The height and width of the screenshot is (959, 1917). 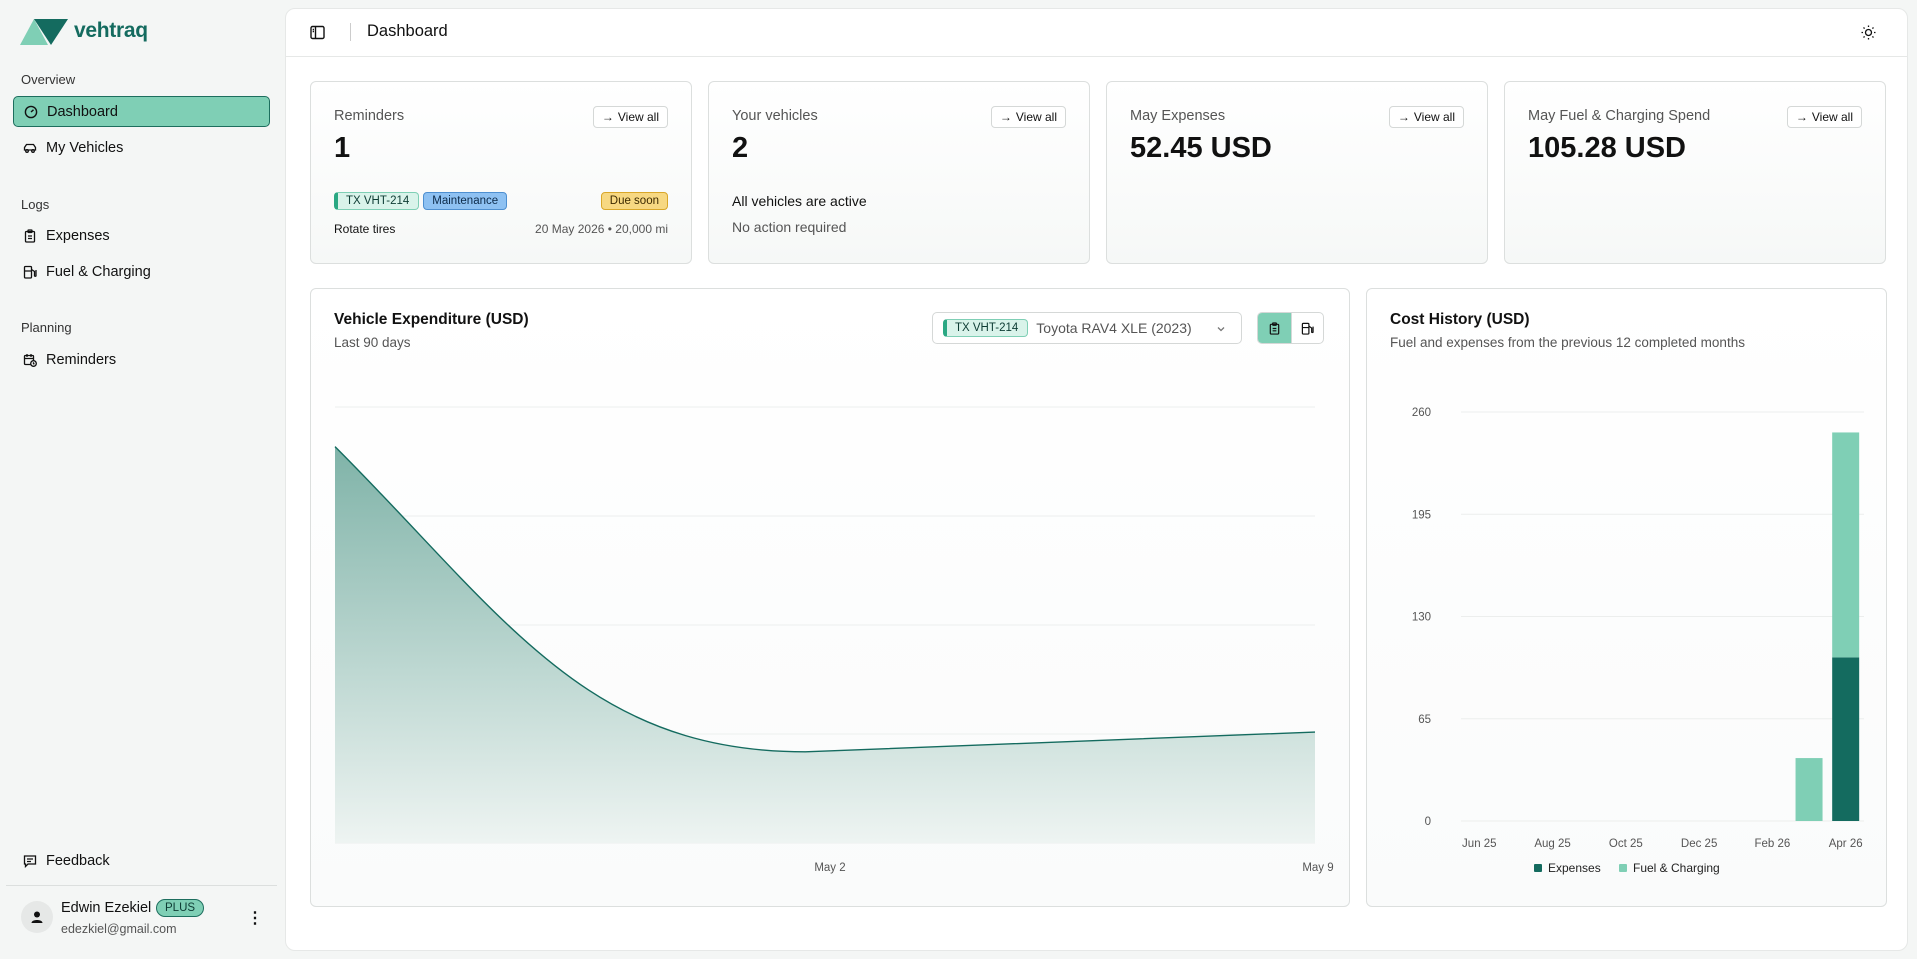 I want to click on x-tick-label: Feb 26, so click(x=1773, y=844).